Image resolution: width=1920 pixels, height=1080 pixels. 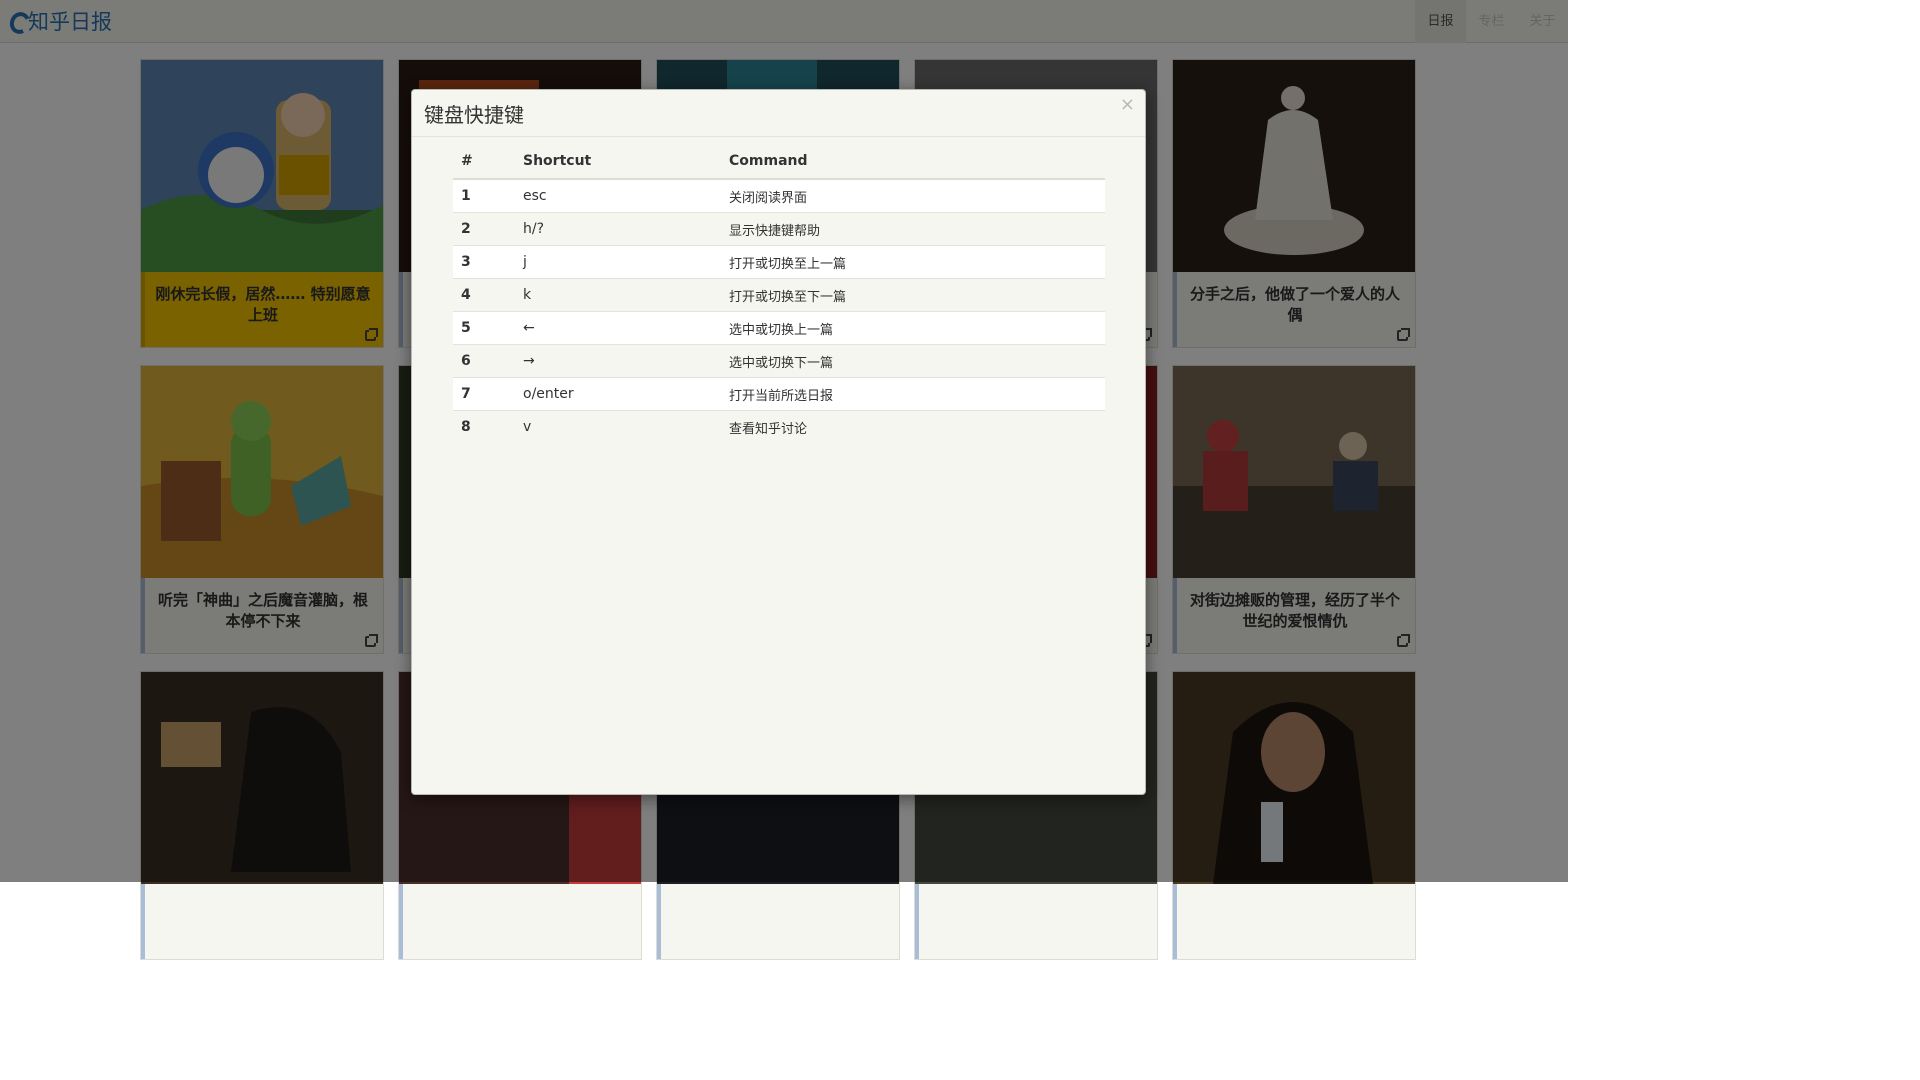 What do you see at coordinates (913, 361) in the screenshot?
I see `row-command: 选中或切换下一篇` at bounding box center [913, 361].